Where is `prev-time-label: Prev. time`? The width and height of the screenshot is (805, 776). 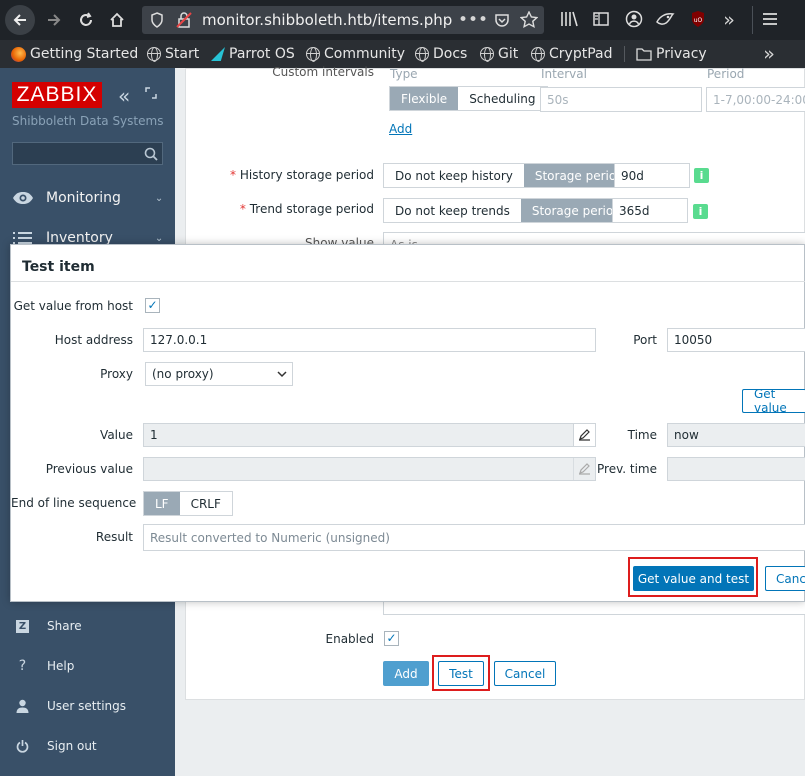 prev-time-label: Prev. time is located at coordinates (627, 469).